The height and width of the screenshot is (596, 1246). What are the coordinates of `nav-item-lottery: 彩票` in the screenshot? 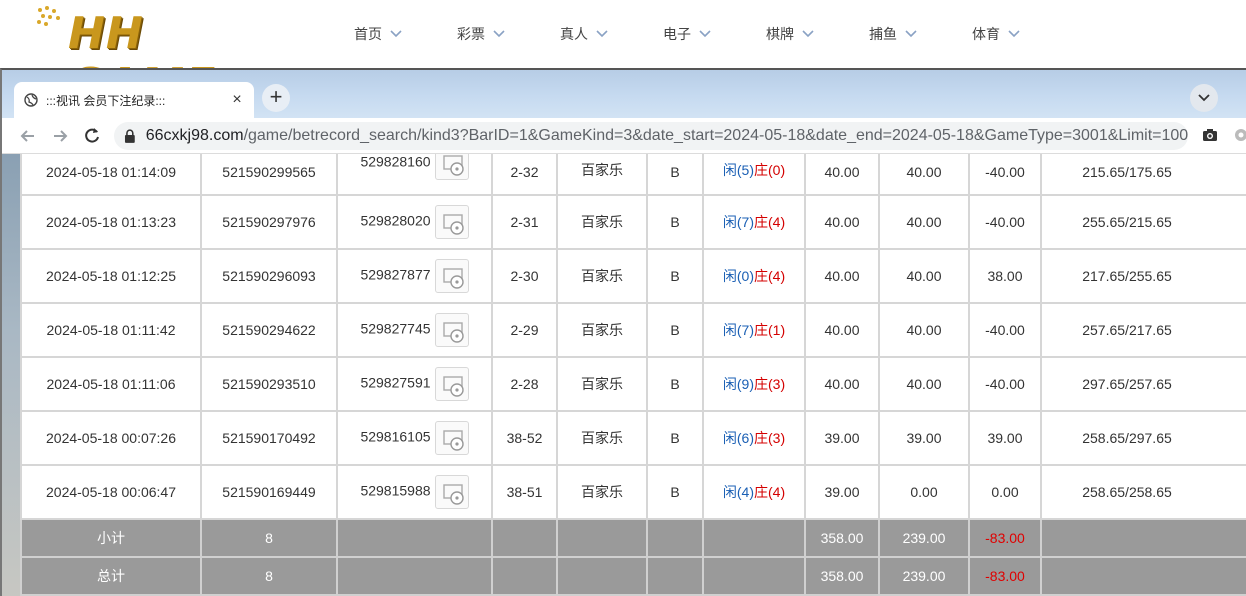 It's located at (508, 34).